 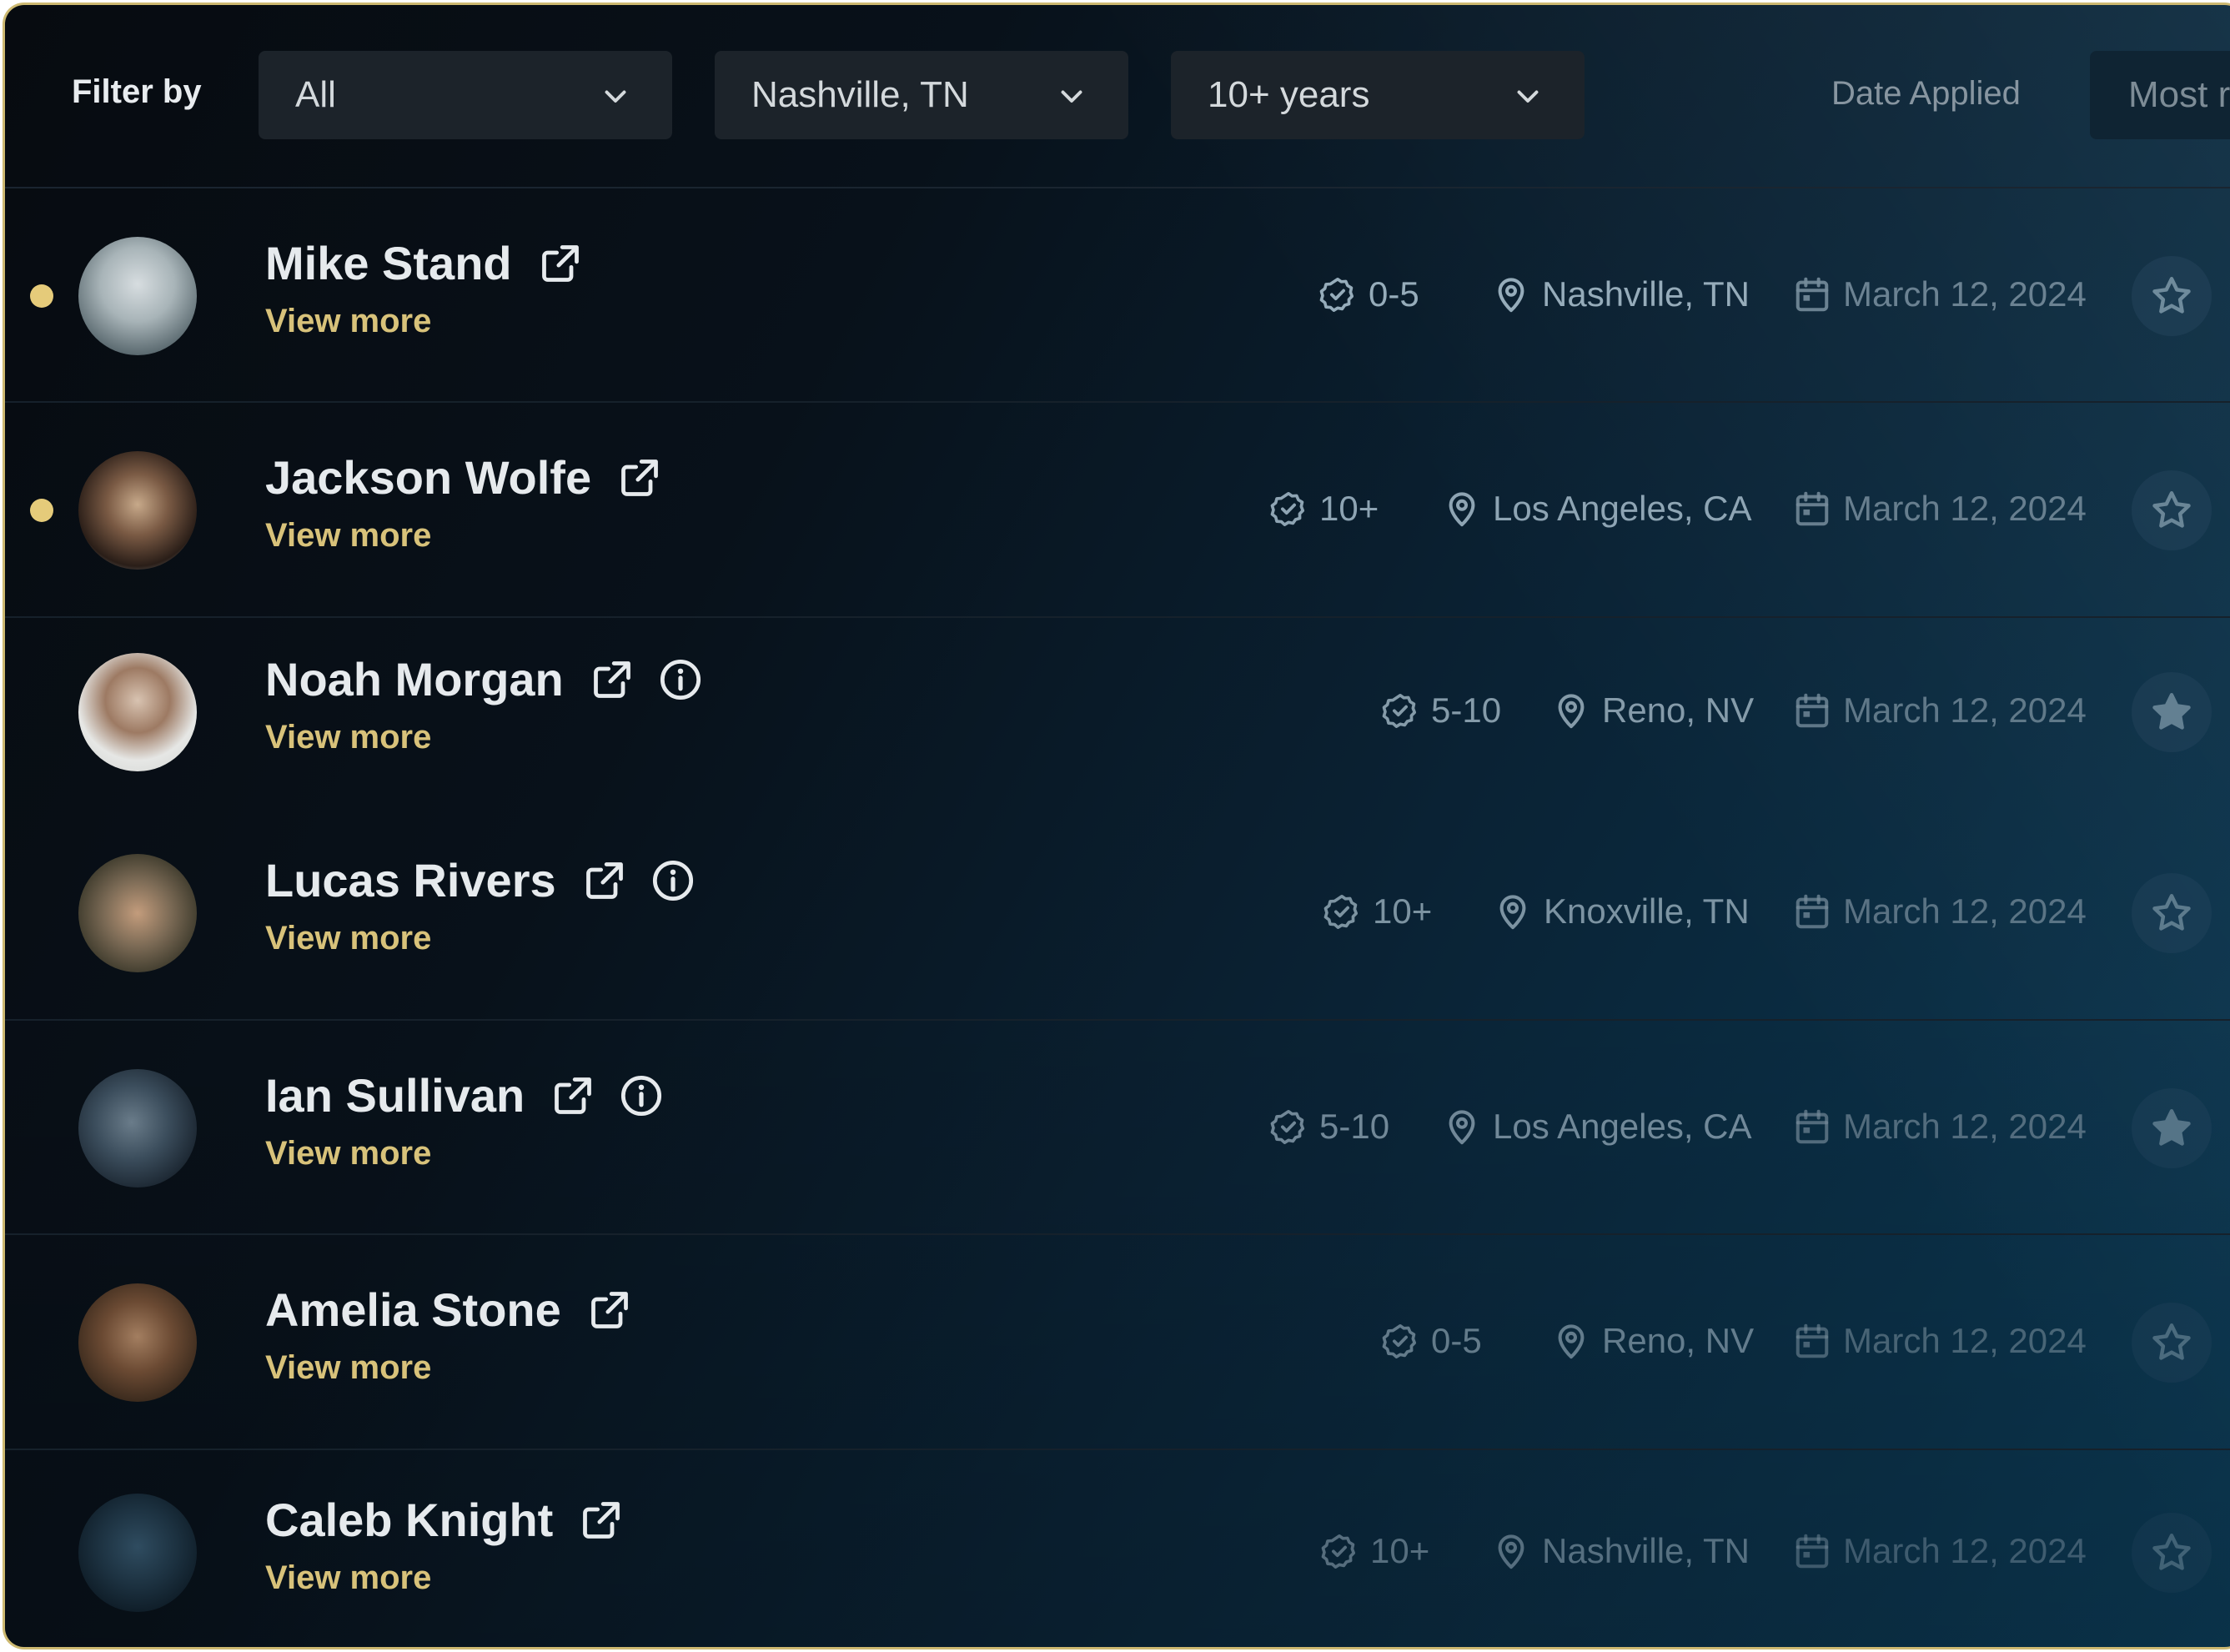 What do you see at coordinates (410, 880) in the screenshot?
I see `candidate-name: Lucas Rivers` at bounding box center [410, 880].